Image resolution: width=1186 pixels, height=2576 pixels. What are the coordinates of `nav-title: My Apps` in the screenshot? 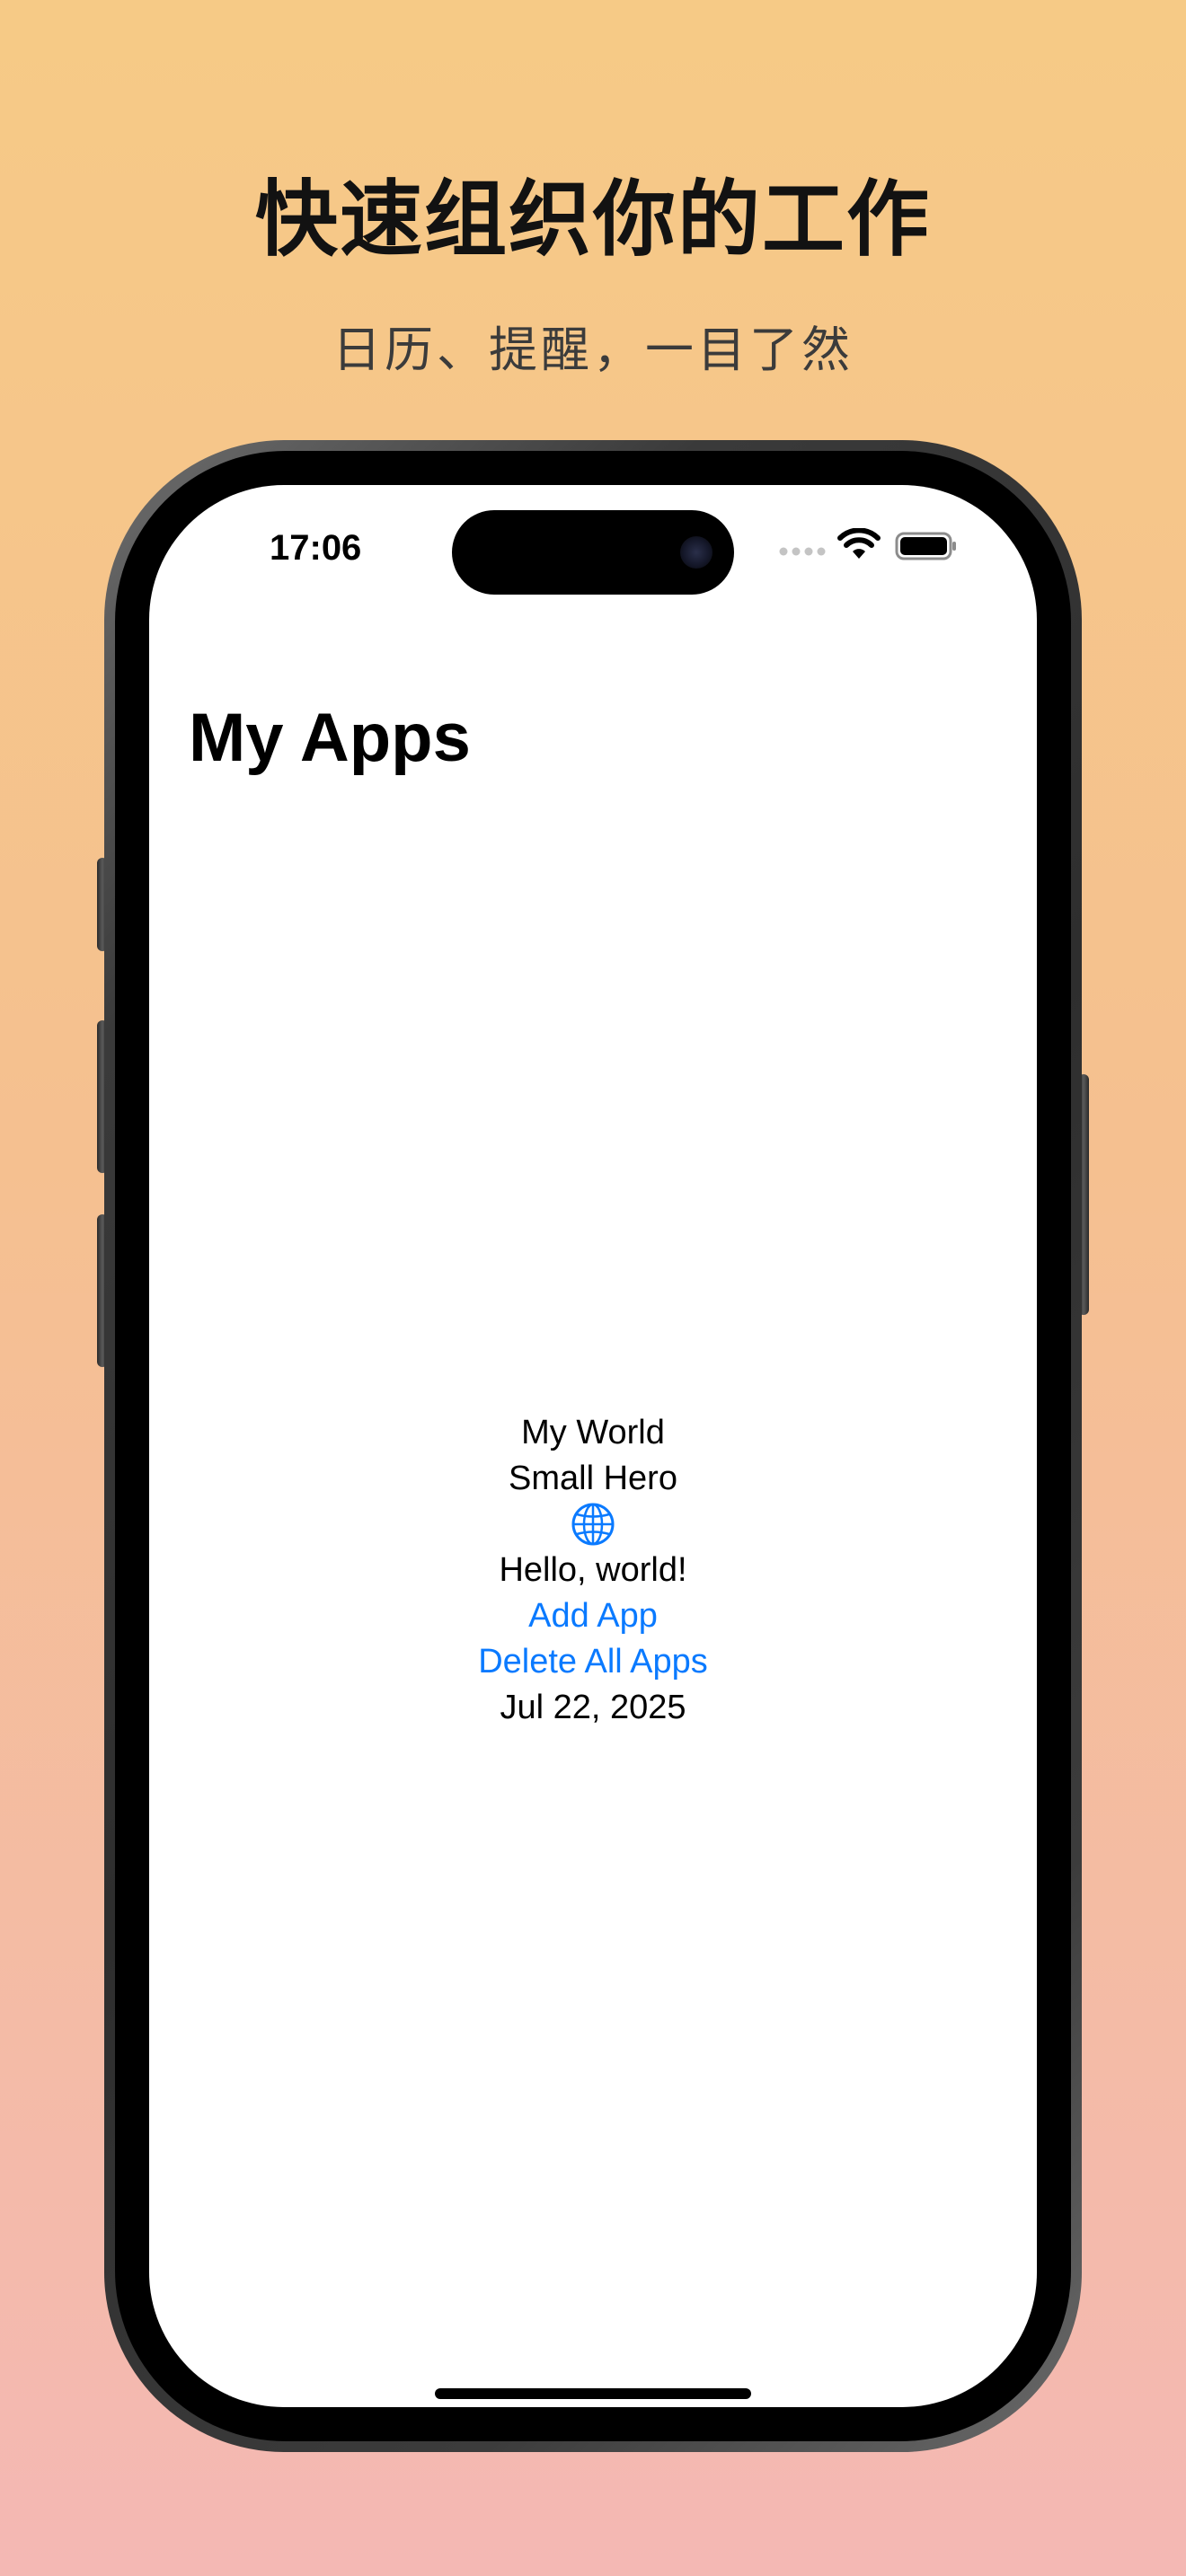 It's located at (330, 738).